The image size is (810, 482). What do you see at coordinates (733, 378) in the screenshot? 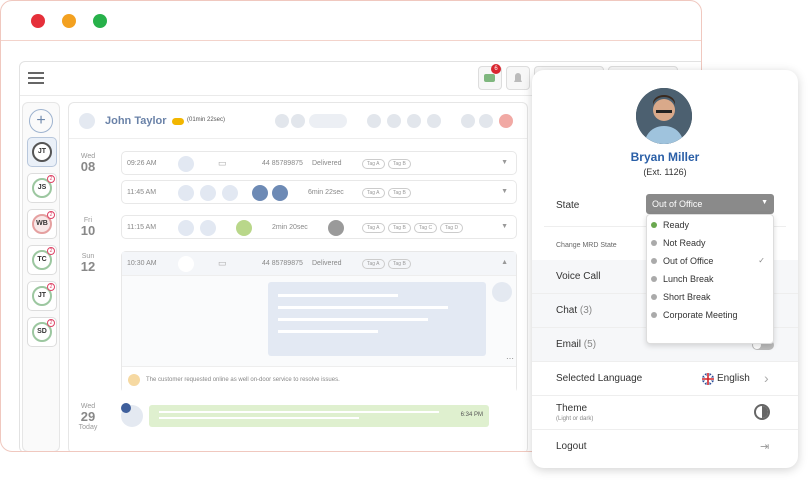
I see `language-value: English` at bounding box center [733, 378].